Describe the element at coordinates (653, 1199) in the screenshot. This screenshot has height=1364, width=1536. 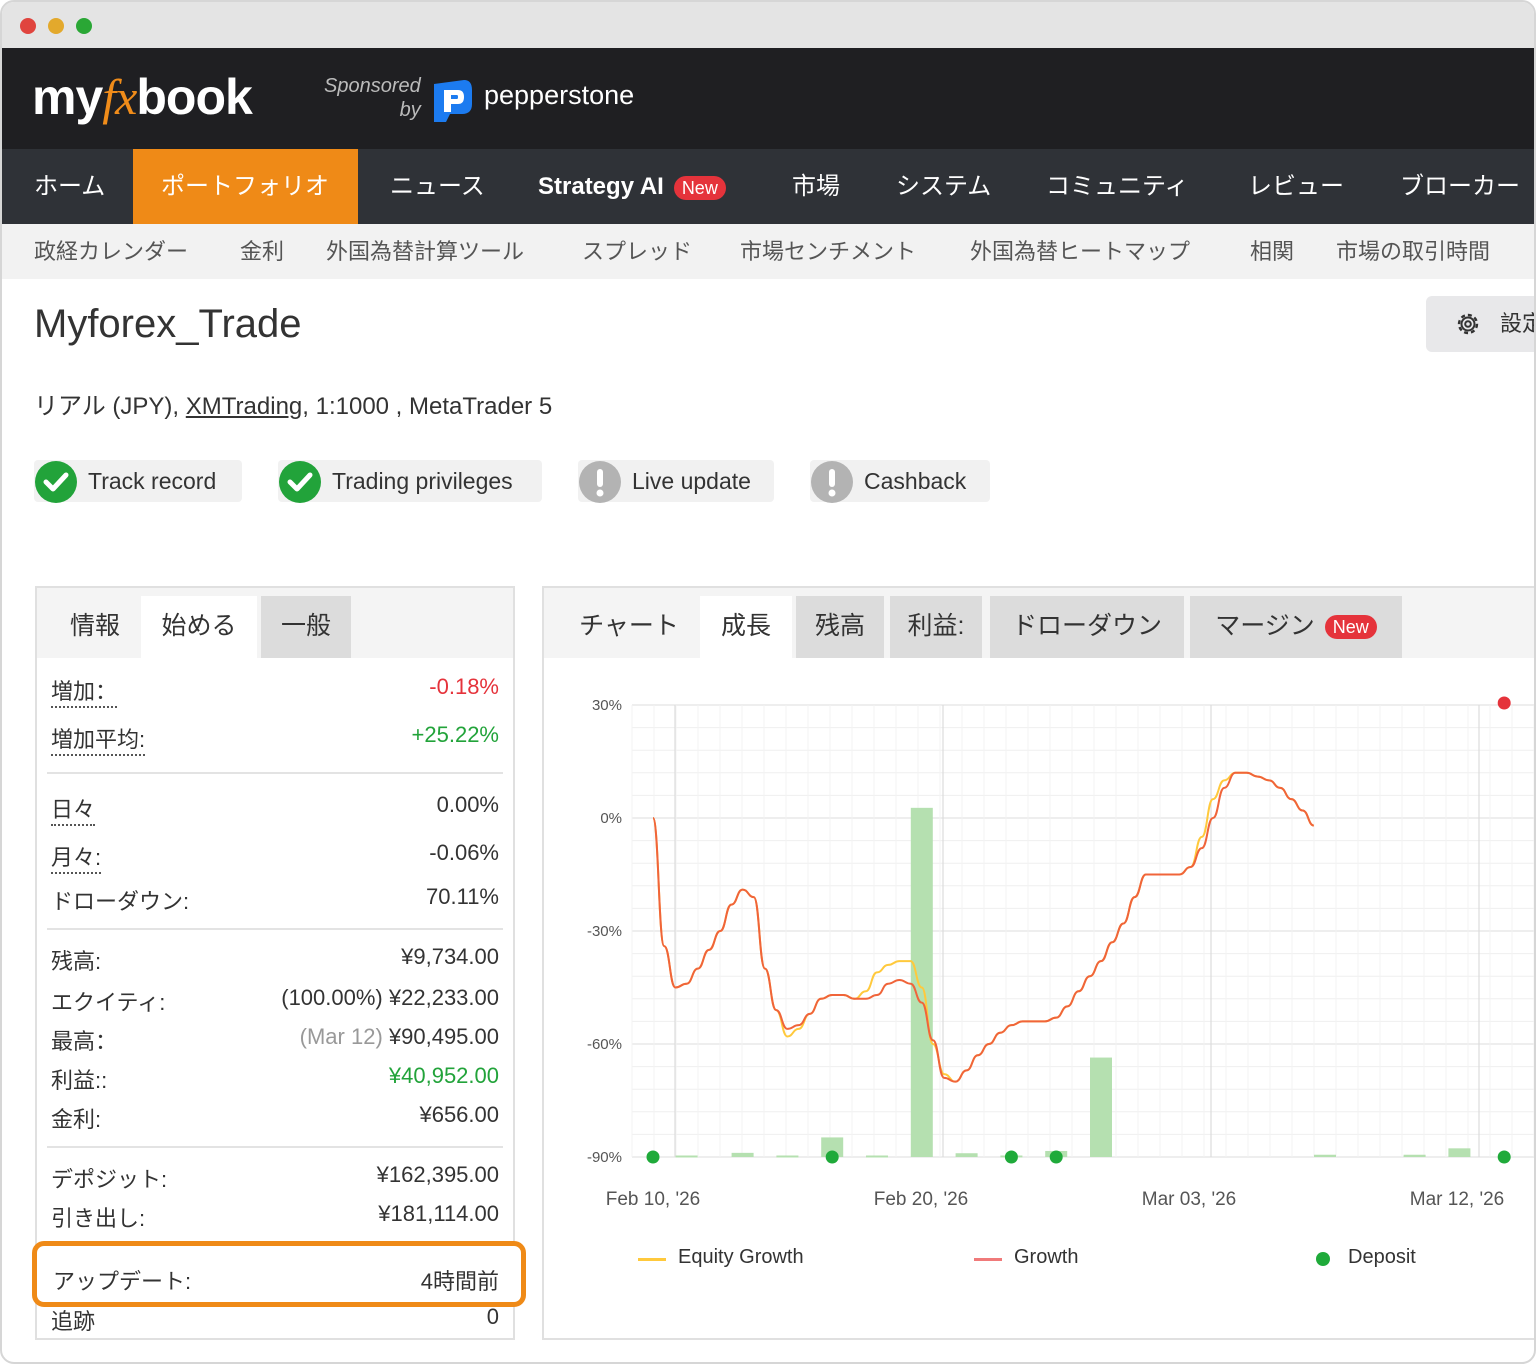
I see `x-tick-label: Feb 10, '26` at that location.